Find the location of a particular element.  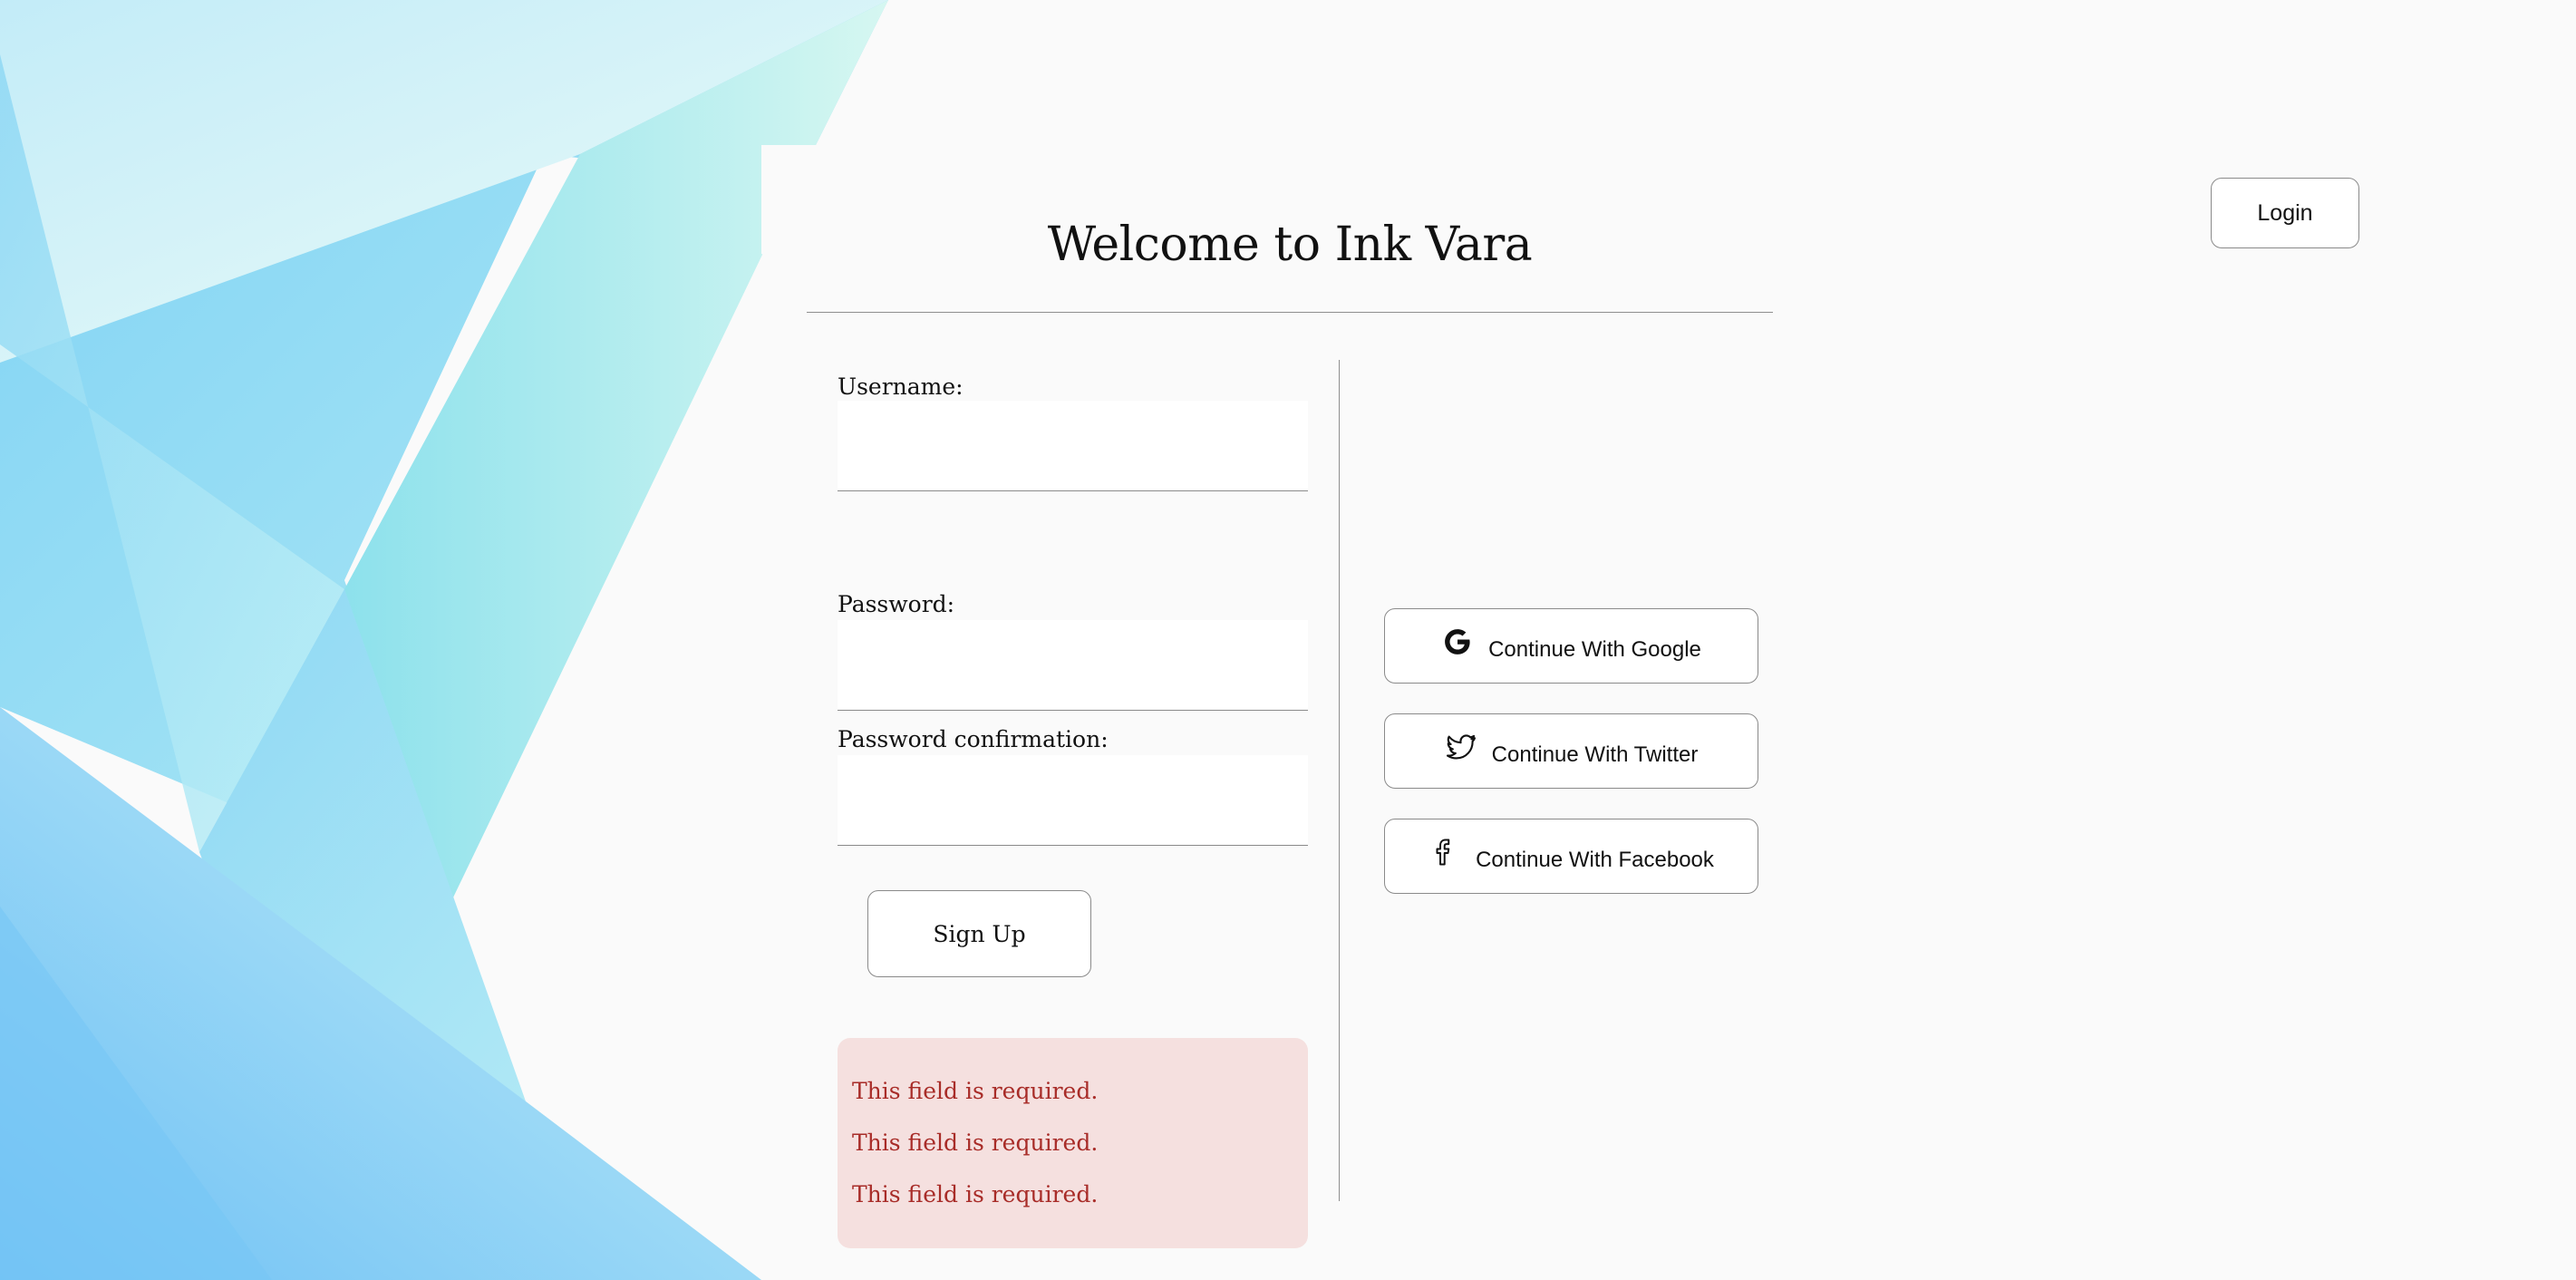

title-divider is located at coordinates (1290, 312).